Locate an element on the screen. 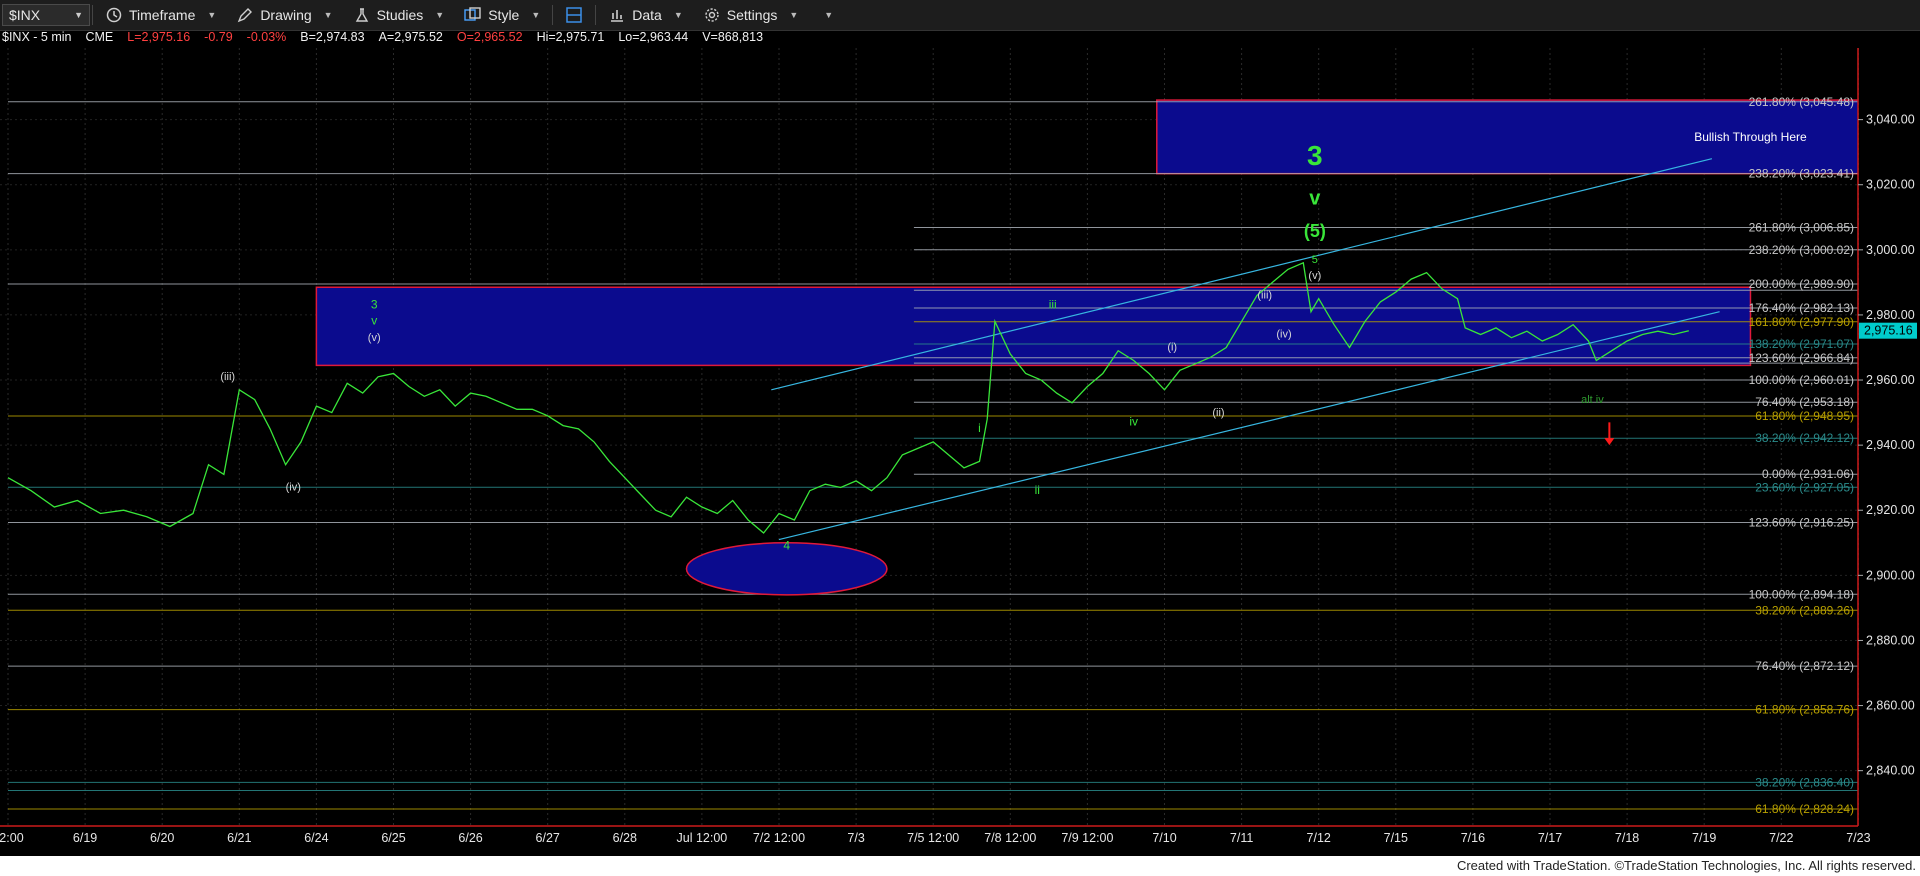  wave-label: ii is located at coordinates (1037, 490).